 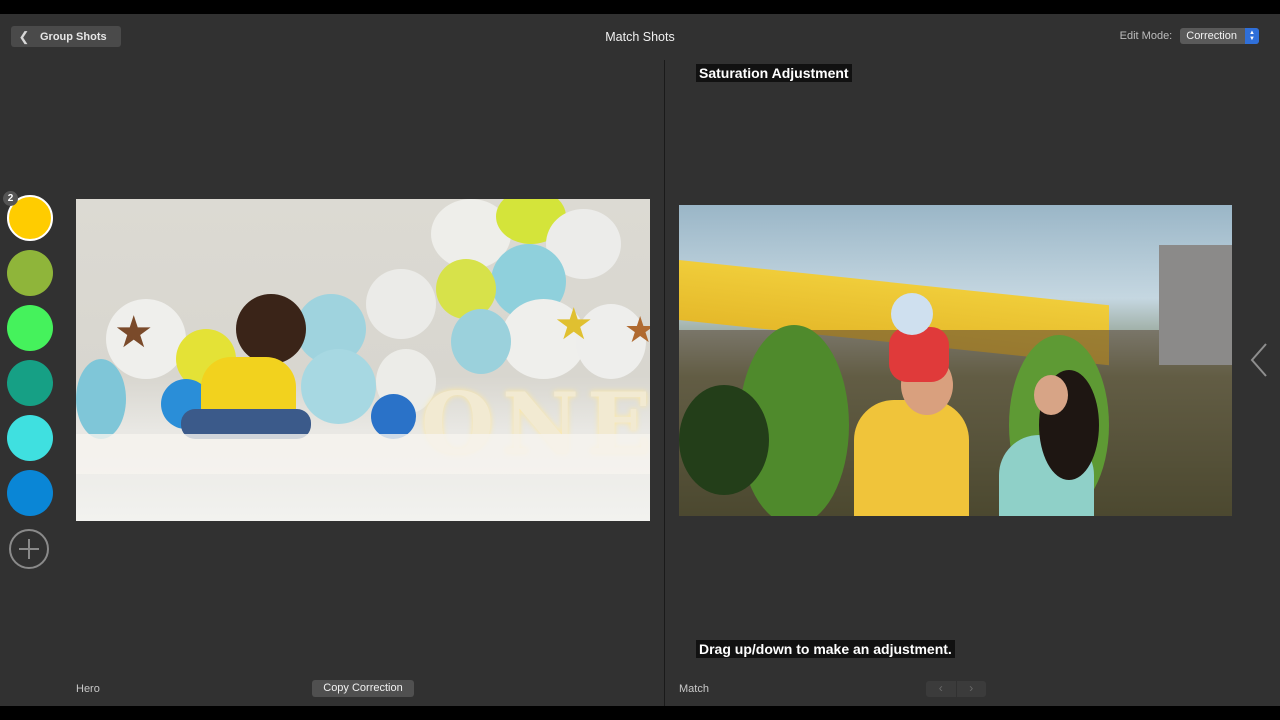 I want to click on group-count-badge: 2, so click(x=10, y=198).